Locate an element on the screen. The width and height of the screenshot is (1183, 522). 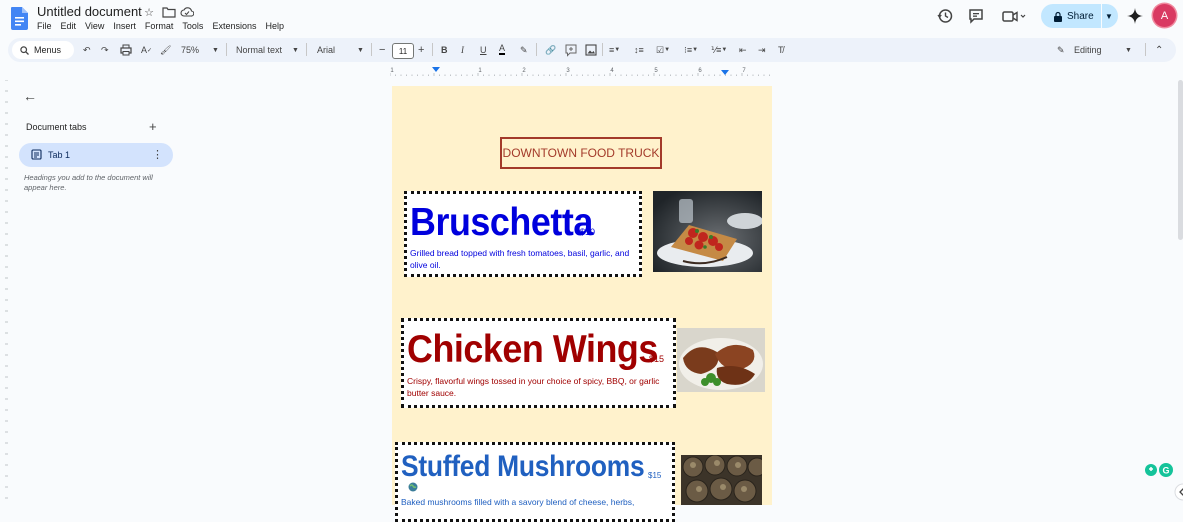
assistant-extension-icon: G is located at coordinates (1159, 470).